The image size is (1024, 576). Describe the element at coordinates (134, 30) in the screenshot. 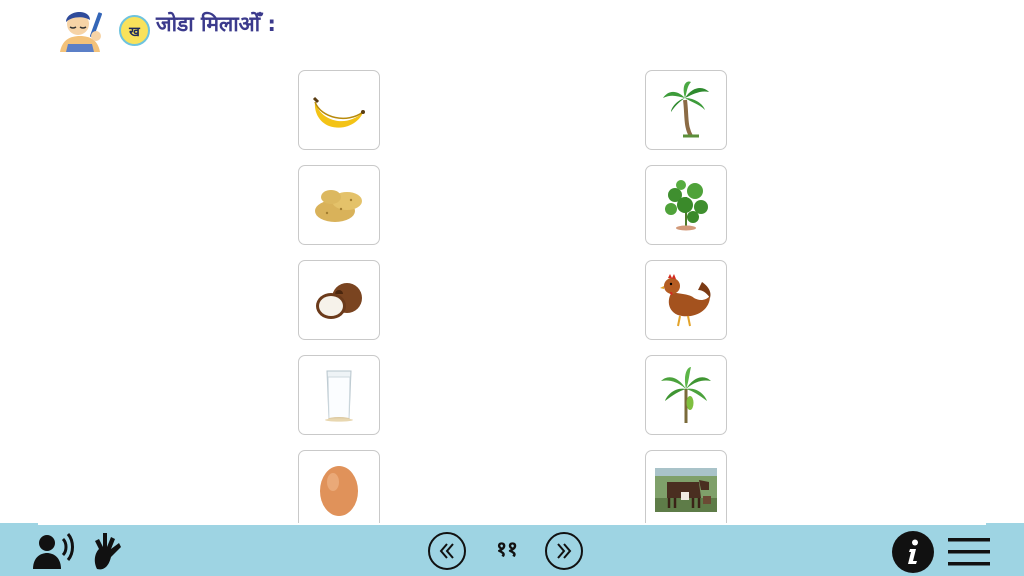

I see `section-badge: ख` at that location.